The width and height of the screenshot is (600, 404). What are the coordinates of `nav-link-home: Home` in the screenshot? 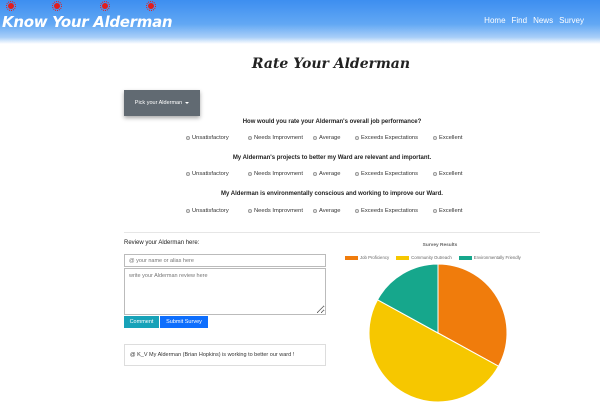 It's located at (494, 20).